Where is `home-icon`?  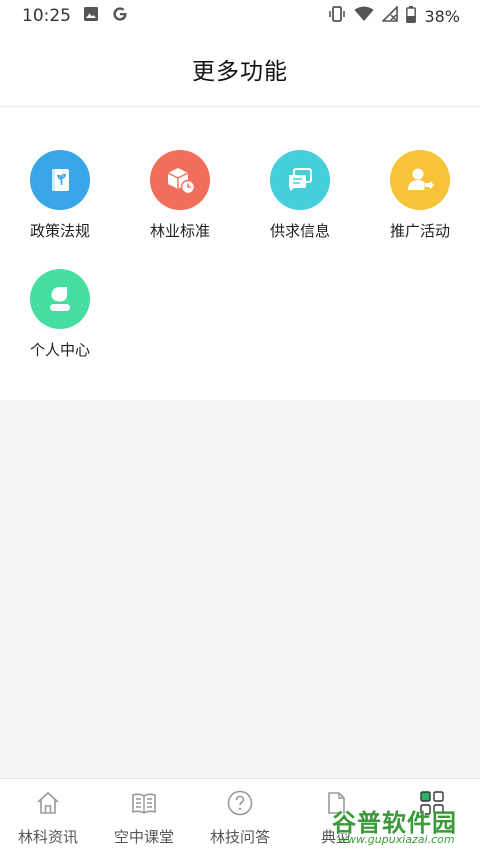
home-icon is located at coordinates (48, 805).